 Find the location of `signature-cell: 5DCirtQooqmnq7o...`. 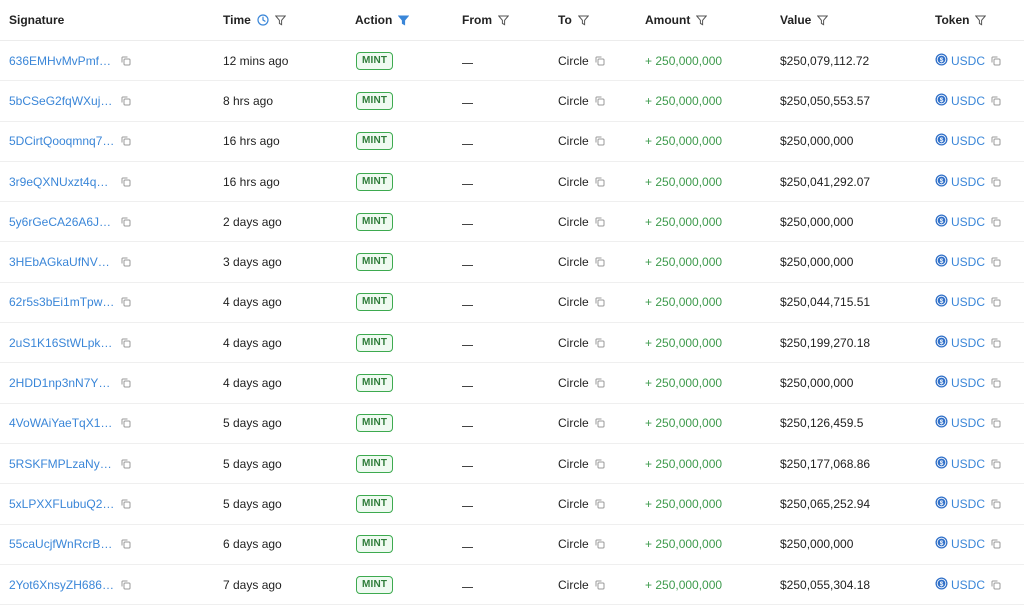

signature-cell: 5DCirtQooqmnq7o... is located at coordinates (111, 141).